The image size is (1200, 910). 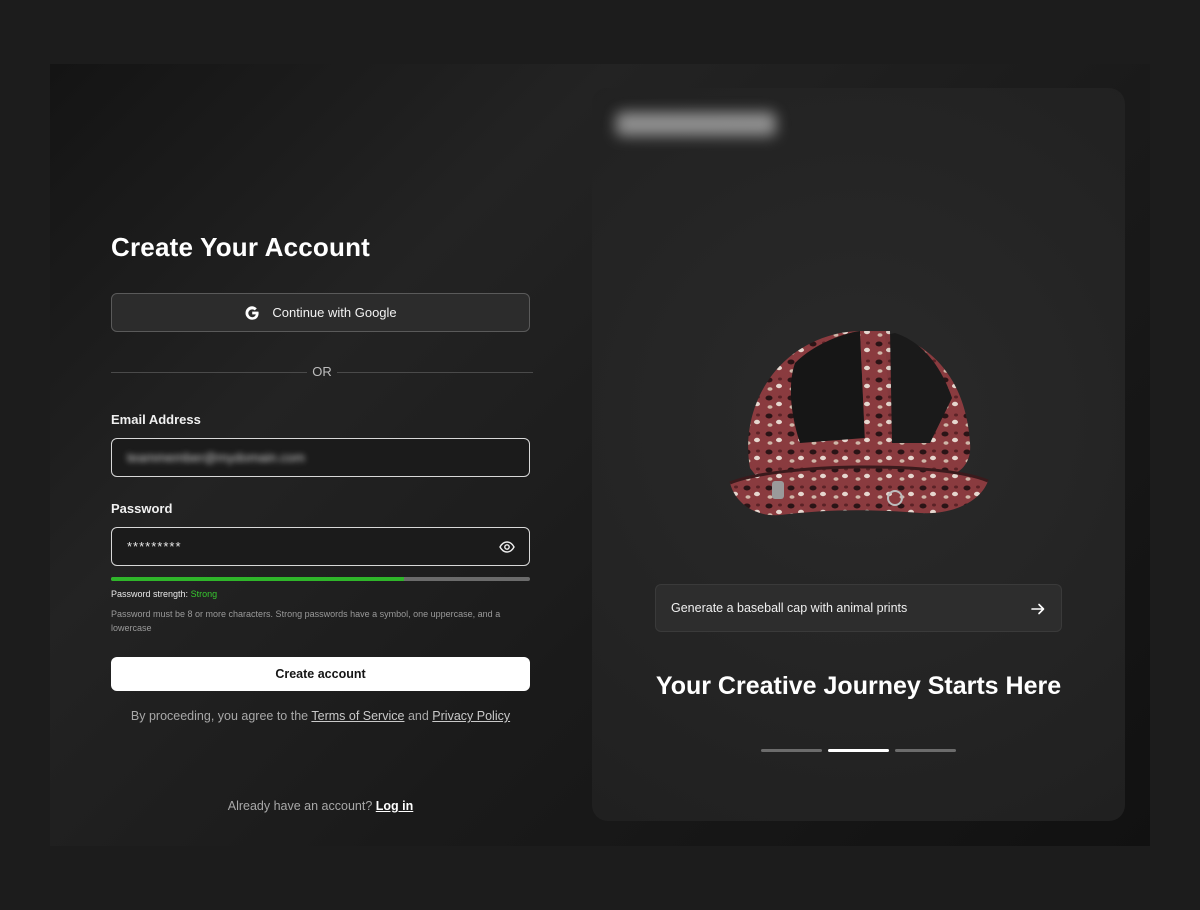 What do you see at coordinates (300, 806) in the screenshot?
I see `already-text: Already have an account?` at bounding box center [300, 806].